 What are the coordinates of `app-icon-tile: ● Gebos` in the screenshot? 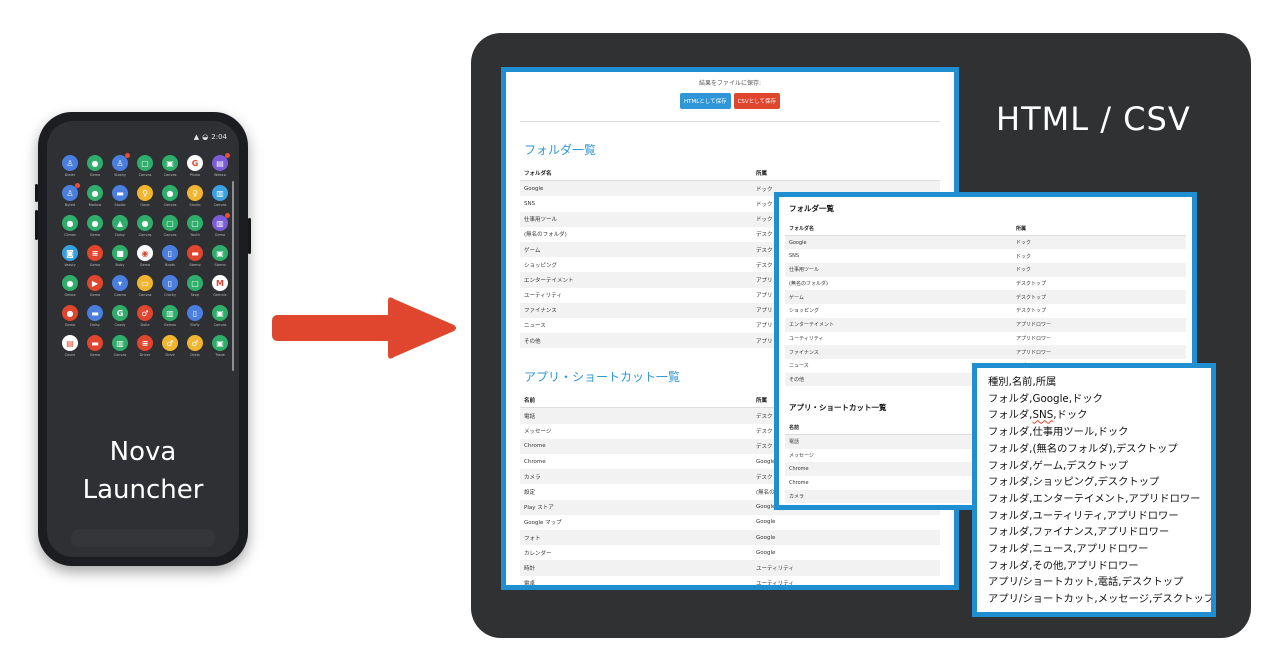 It's located at (70, 286).